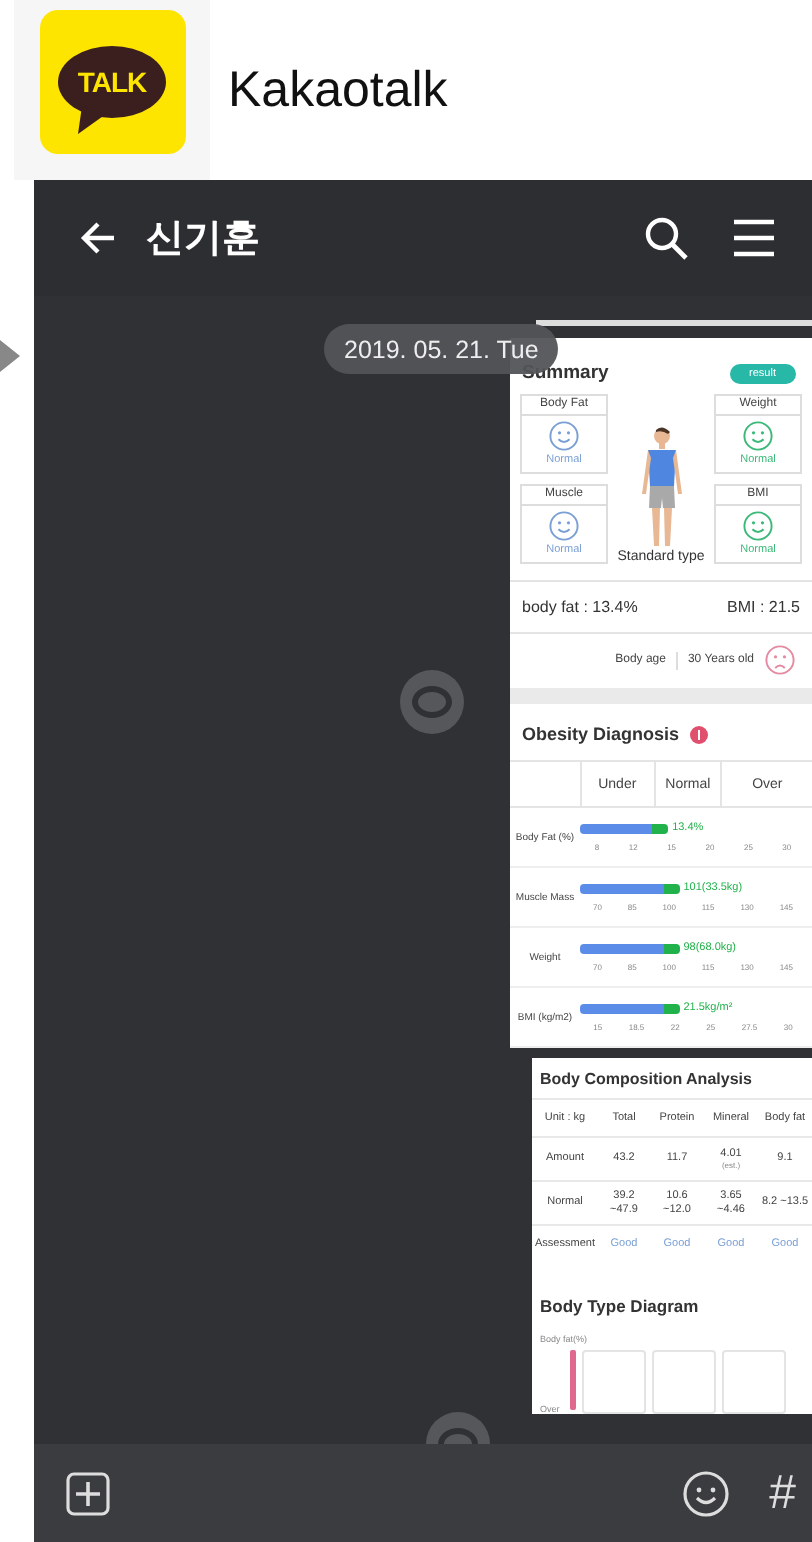 The height and width of the screenshot is (1542, 812). What do you see at coordinates (338, 90) in the screenshot?
I see `app-name: Kakaotalk` at bounding box center [338, 90].